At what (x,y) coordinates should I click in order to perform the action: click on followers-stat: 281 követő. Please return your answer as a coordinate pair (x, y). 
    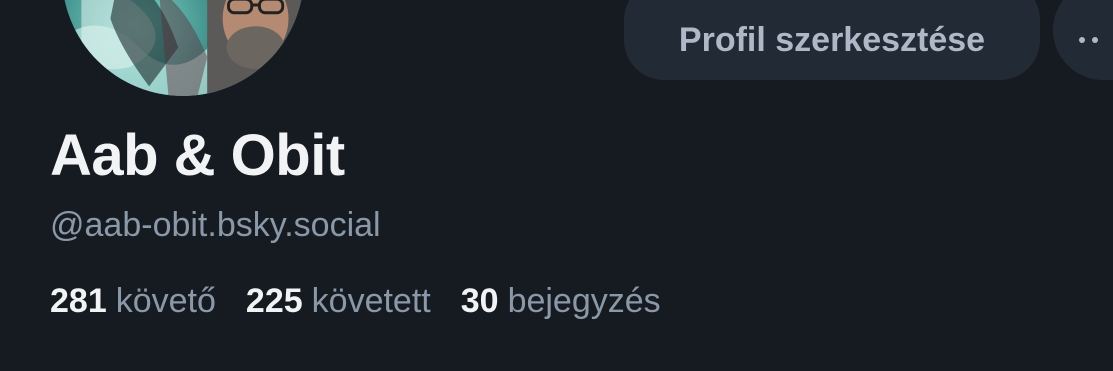
    Looking at the image, I should click on (133, 301).